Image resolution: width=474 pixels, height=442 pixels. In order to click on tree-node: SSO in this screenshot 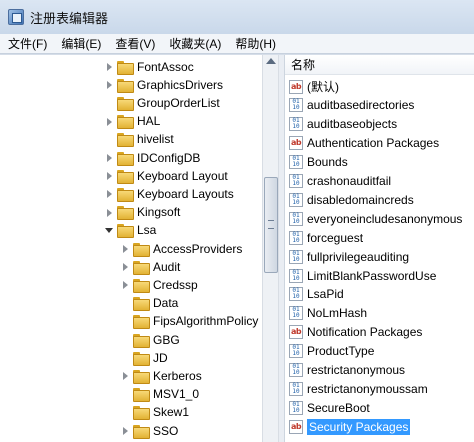, I will do `click(149, 430)`.